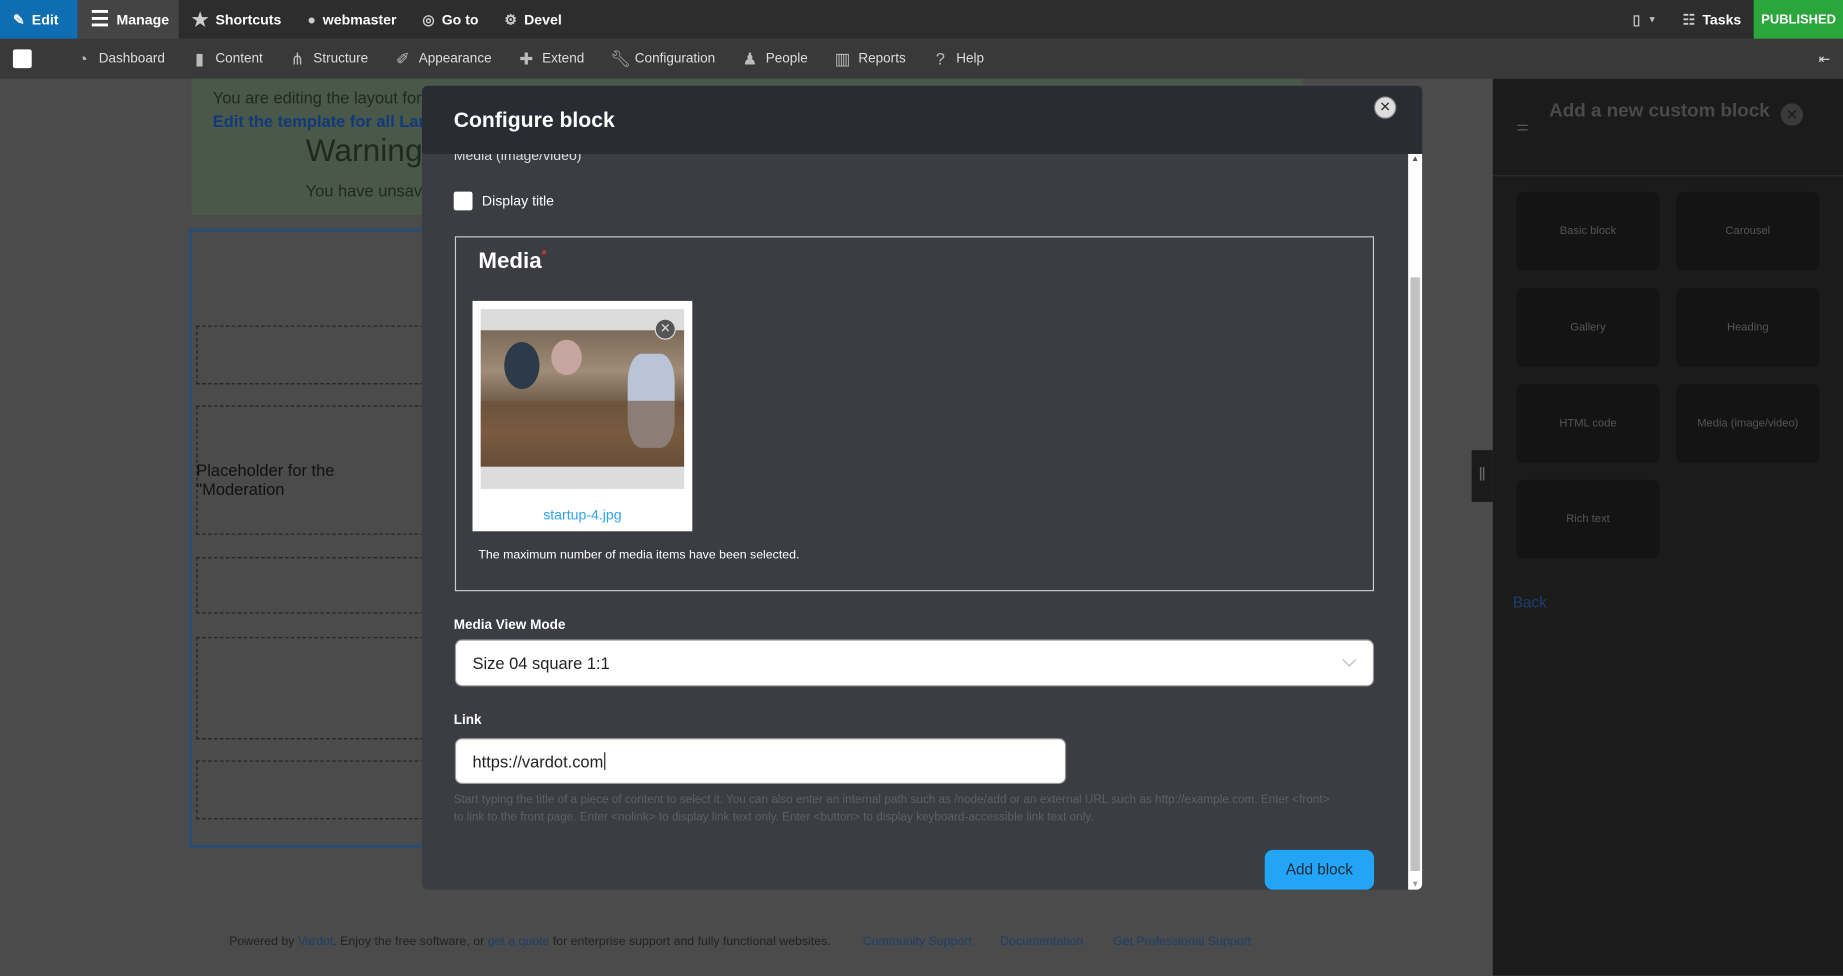 The height and width of the screenshot is (976, 1843). Describe the element at coordinates (1041, 941) in the screenshot. I see `documentation-link: Documentation` at that location.